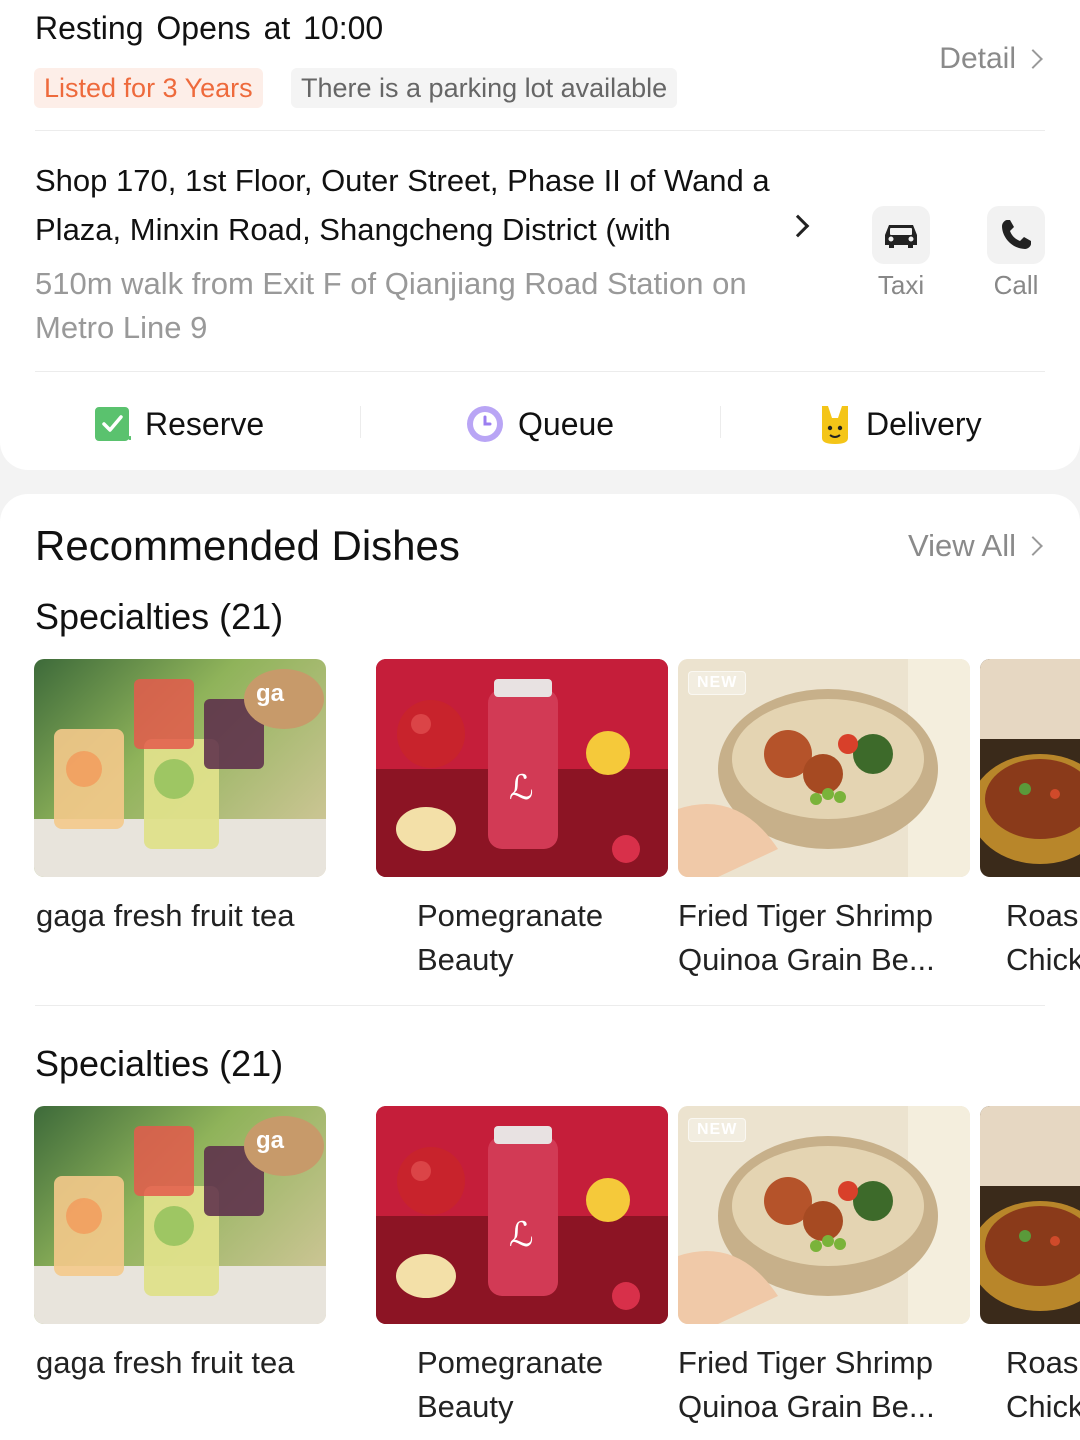  I want to click on taxi-button, so click(901, 235).